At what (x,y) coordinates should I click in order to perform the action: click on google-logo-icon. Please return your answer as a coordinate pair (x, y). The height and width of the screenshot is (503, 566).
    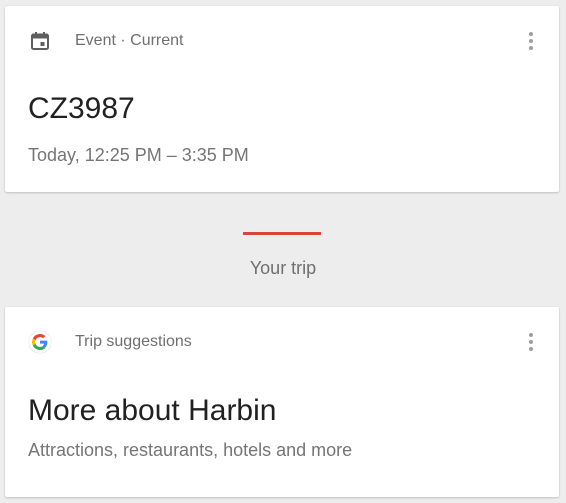
    Looking at the image, I should click on (40, 342).